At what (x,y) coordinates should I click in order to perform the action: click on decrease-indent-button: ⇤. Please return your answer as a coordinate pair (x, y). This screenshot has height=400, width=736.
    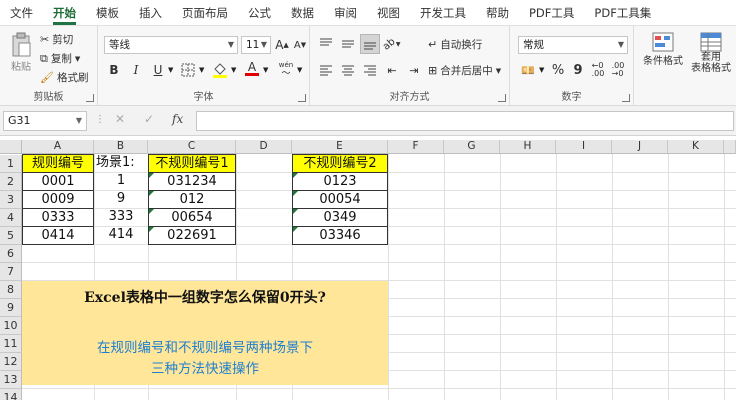
    Looking at the image, I should click on (392, 70).